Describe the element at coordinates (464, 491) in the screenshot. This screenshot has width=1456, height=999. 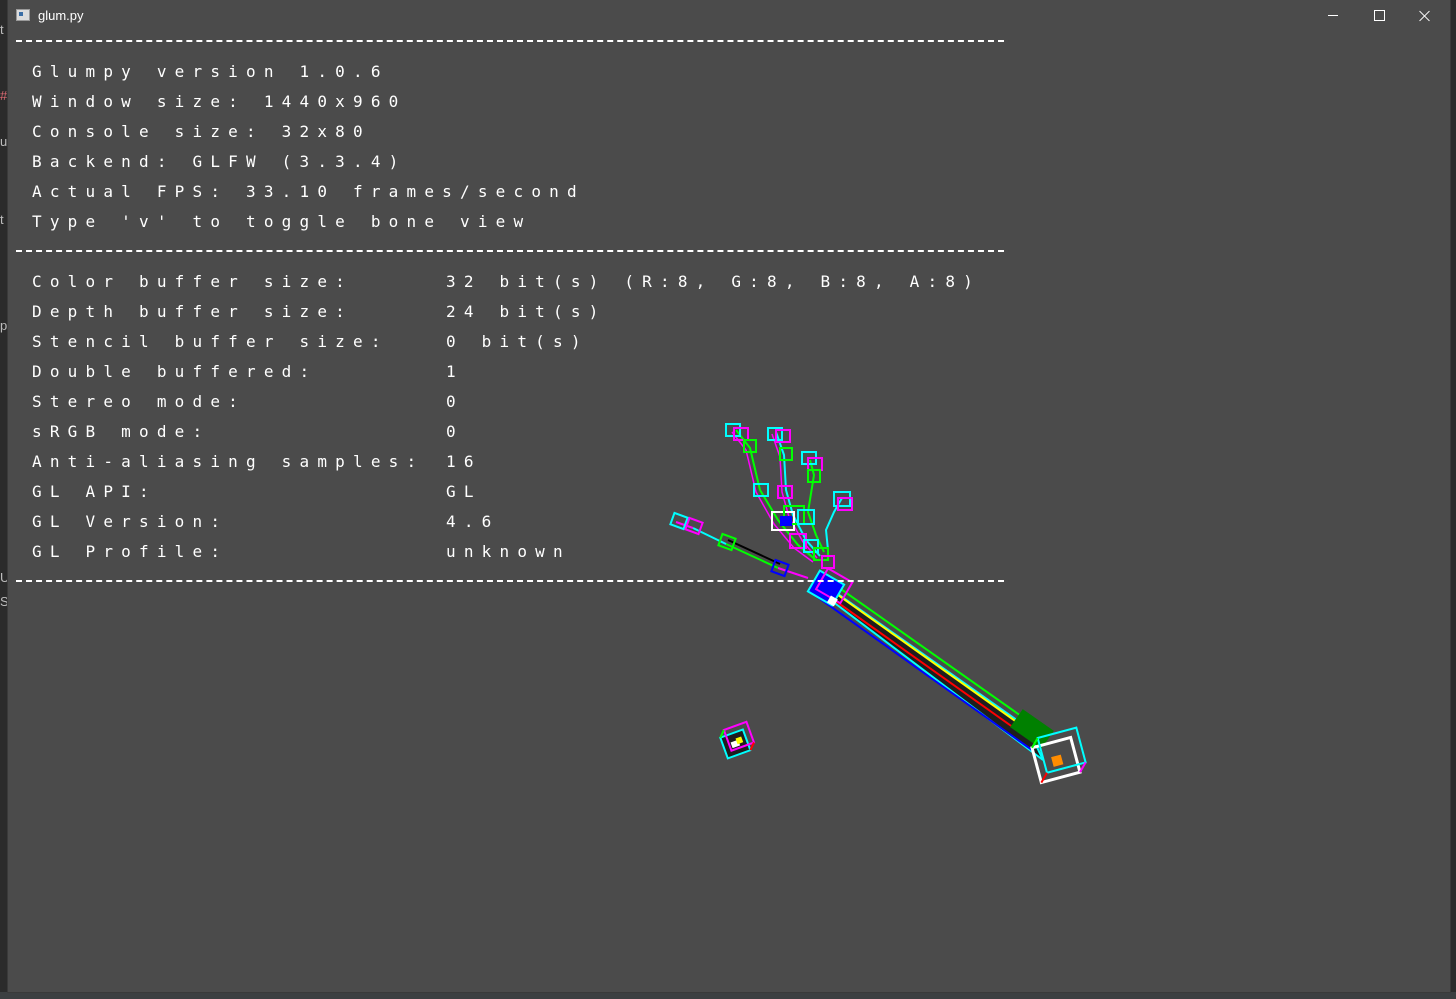
I see `info-value: GL` at that location.